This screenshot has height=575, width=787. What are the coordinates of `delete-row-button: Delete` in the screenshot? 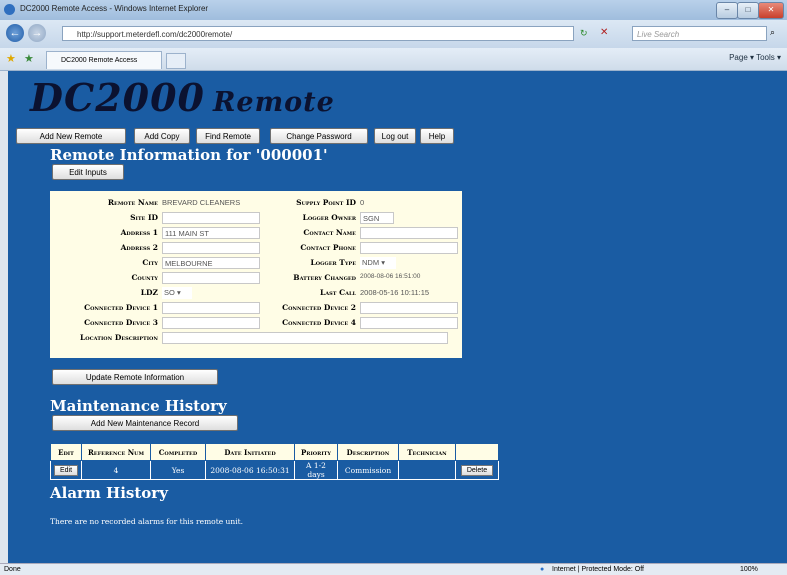 It's located at (477, 470).